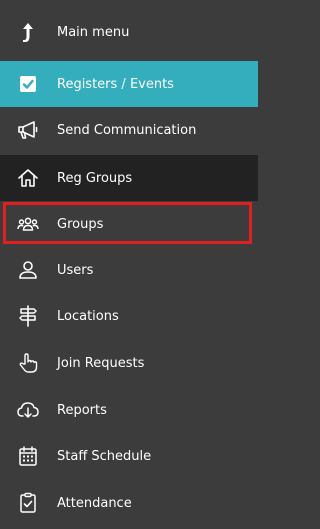 The height and width of the screenshot is (529, 320). Describe the element at coordinates (28, 456) in the screenshot. I see `calendar-icon` at that location.